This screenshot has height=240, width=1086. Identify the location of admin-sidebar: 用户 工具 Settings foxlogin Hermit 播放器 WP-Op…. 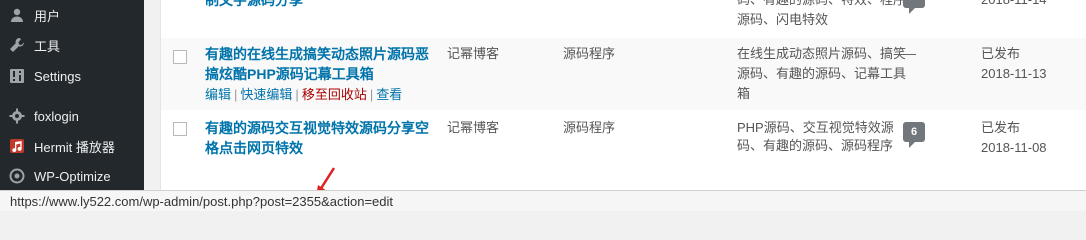
(72, 95).